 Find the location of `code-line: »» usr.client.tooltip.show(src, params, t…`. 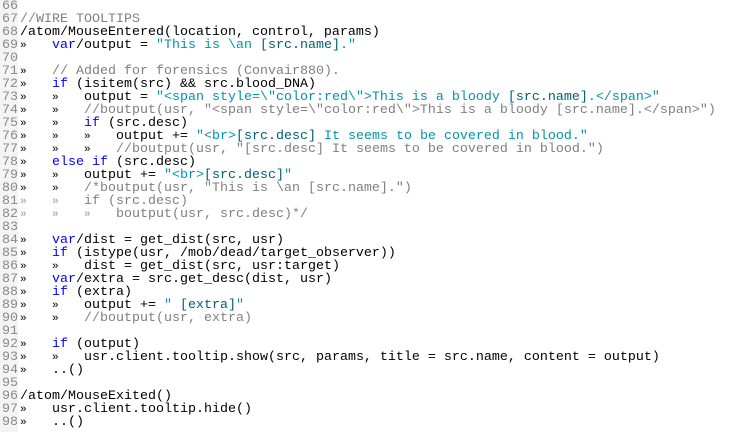

code-line: »» usr.client.tooltip.show(src, params, t… is located at coordinates (376, 357).